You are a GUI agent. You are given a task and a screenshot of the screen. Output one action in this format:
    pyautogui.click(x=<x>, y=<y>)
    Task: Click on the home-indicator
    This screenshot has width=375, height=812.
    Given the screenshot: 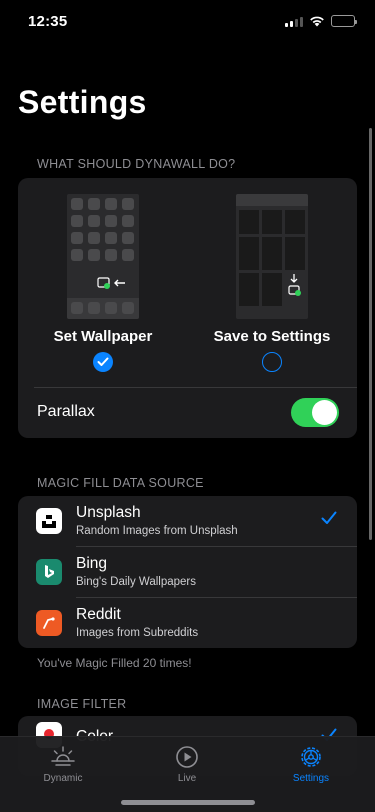 What is the action you would take?
    pyautogui.click(x=188, y=802)
    